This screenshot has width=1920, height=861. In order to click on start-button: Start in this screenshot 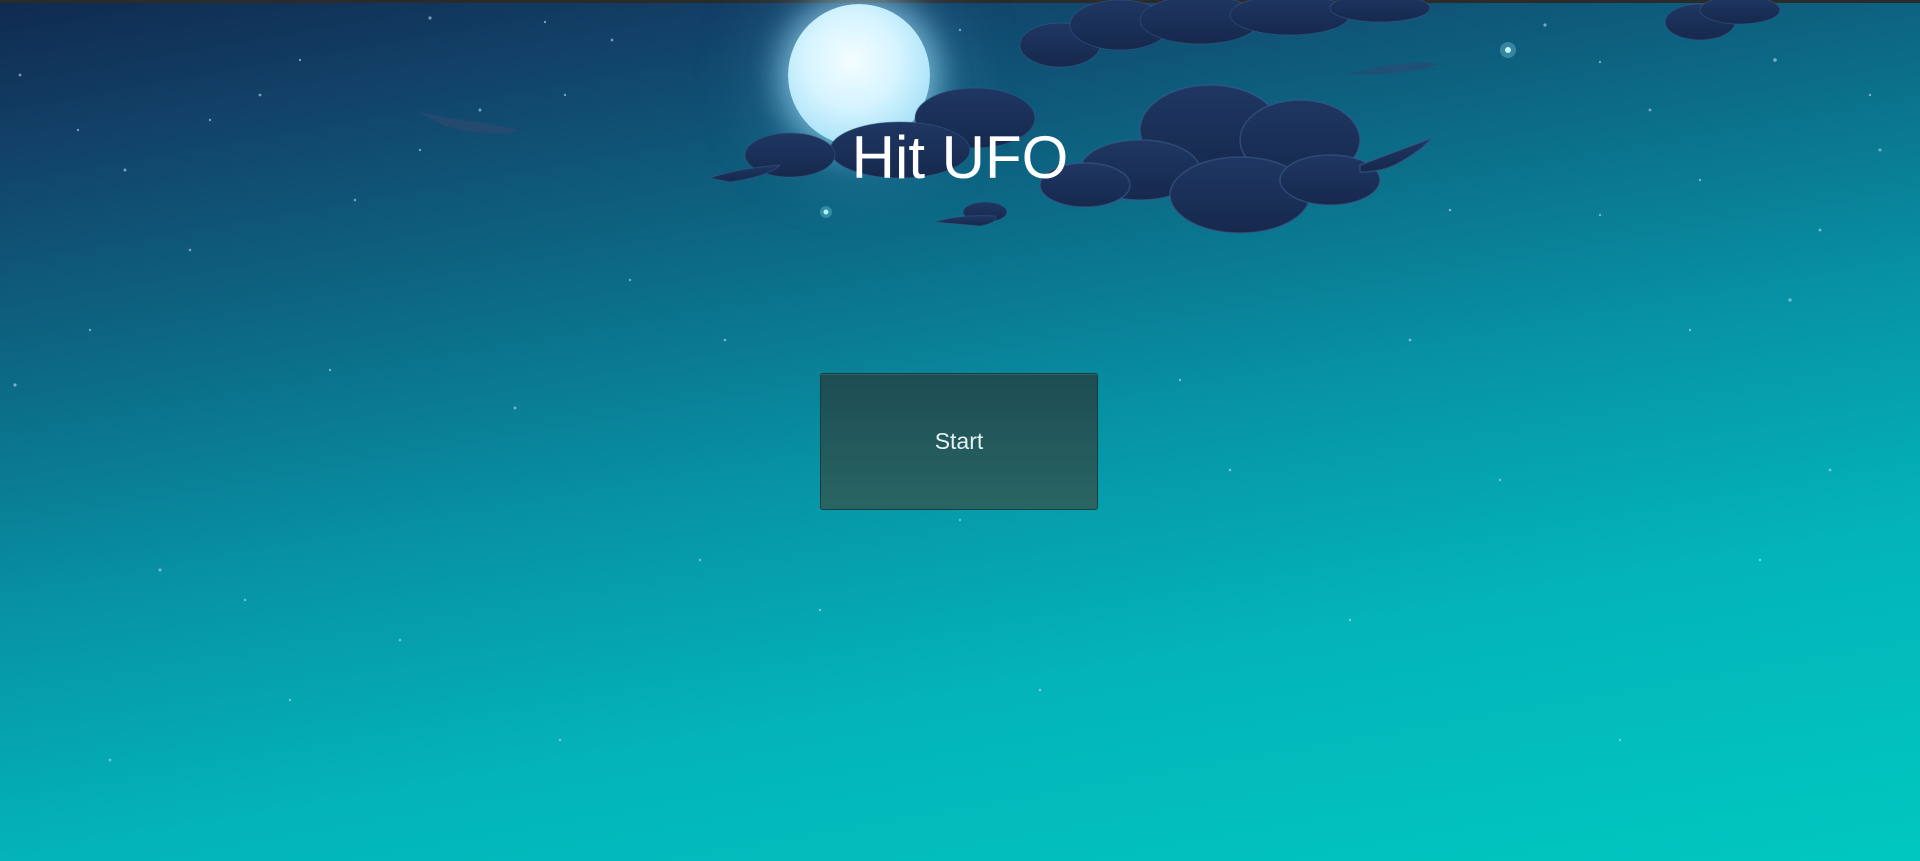, I will do `click(959, 441)`.